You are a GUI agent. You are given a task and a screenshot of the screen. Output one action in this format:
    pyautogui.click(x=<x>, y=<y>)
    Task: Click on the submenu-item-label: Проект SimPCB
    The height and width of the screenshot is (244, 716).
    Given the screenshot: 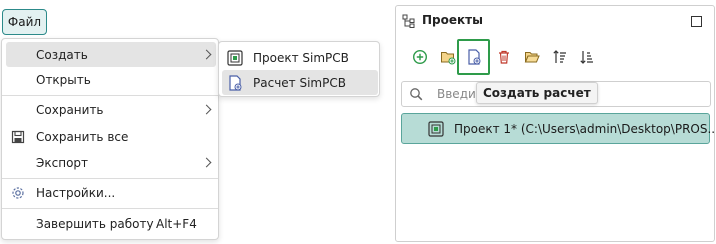 What is the action you would take?
    pyautogui.click(x=301, y=57)
    